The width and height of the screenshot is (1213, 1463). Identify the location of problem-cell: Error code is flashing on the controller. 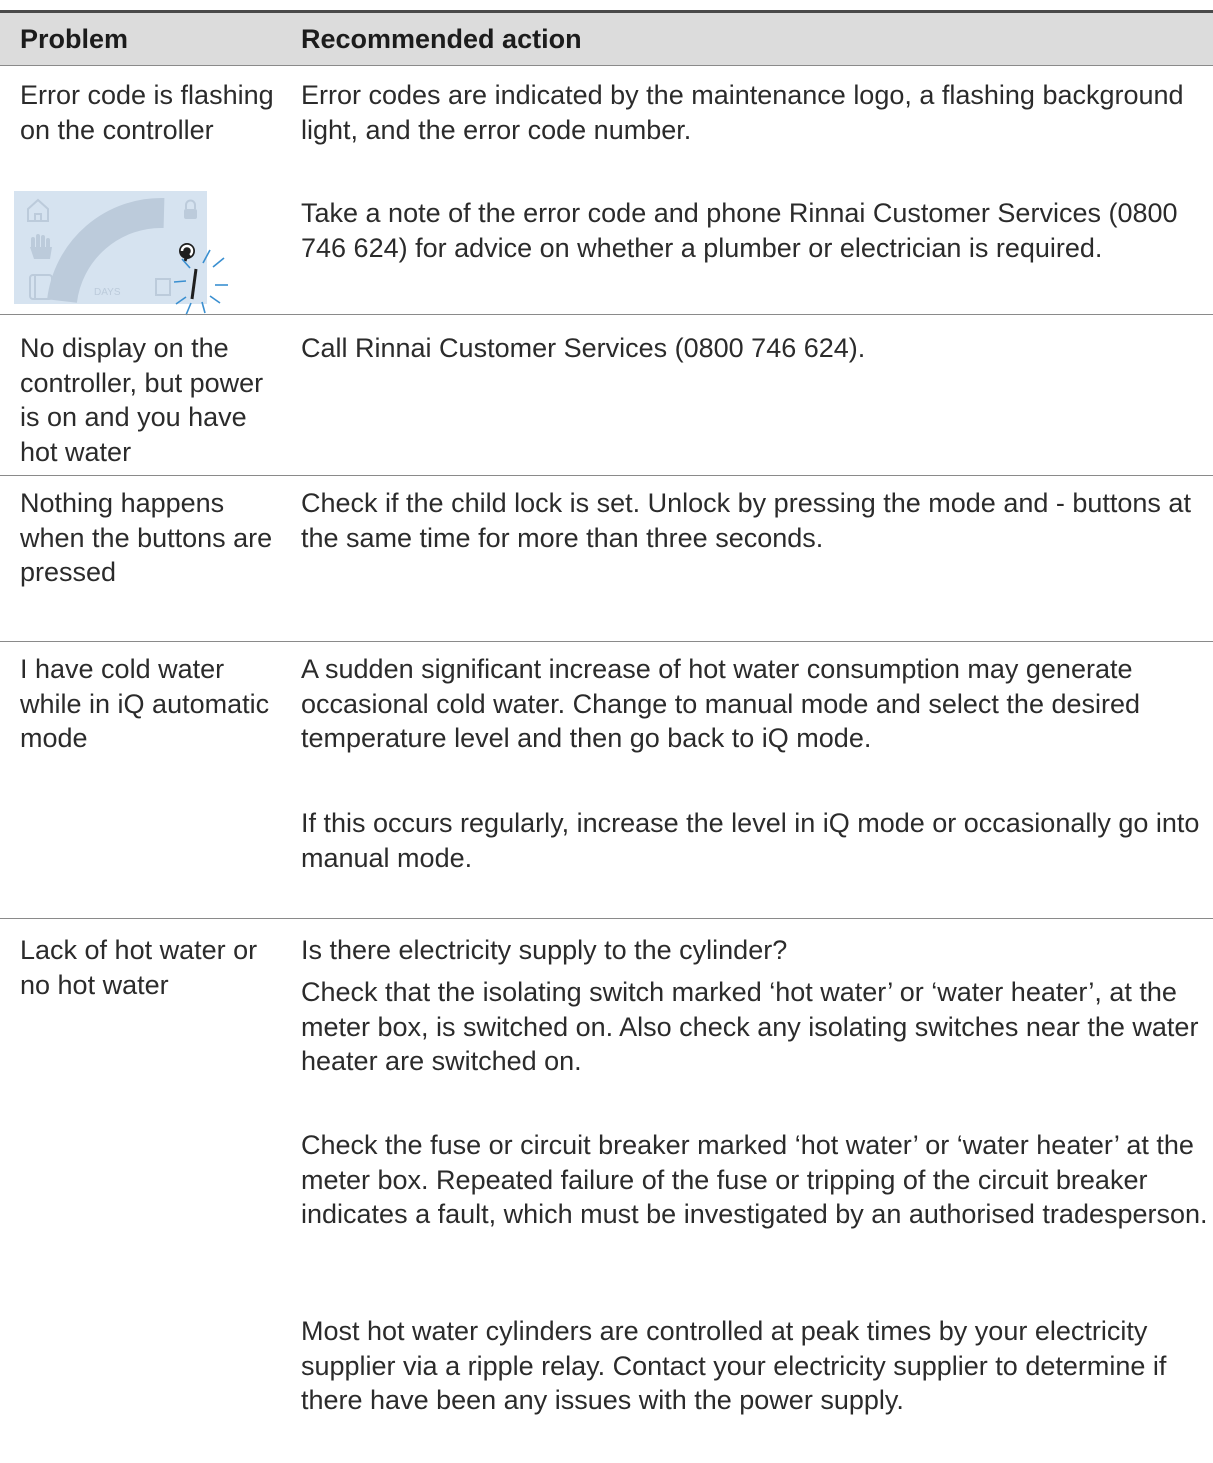
(147, 112).